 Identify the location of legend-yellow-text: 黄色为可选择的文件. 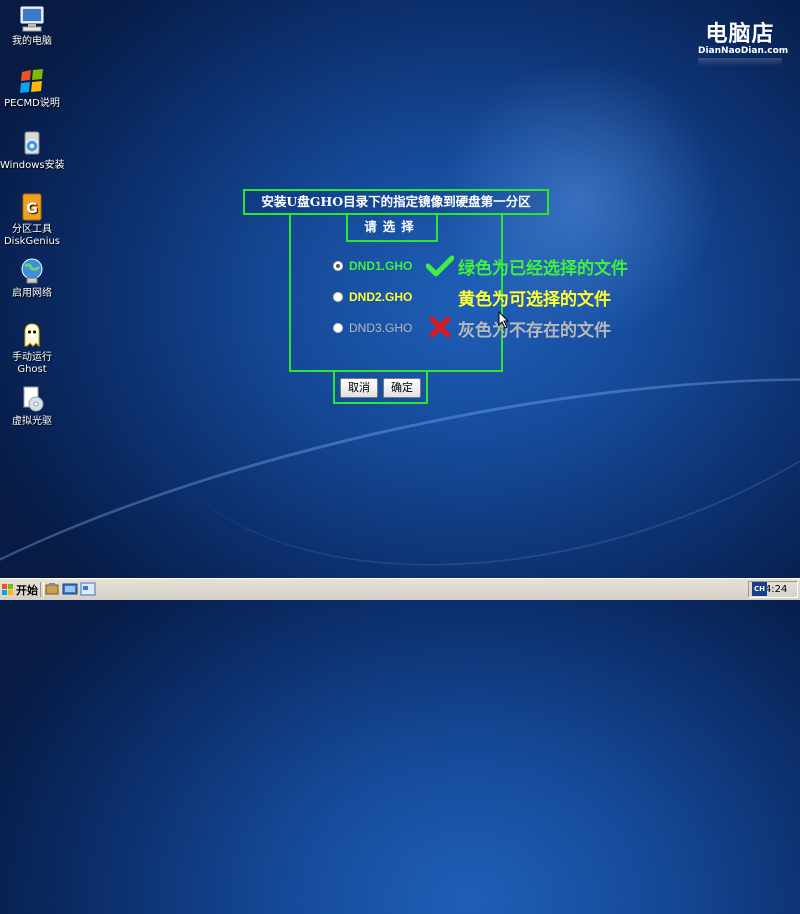
(534, 300).